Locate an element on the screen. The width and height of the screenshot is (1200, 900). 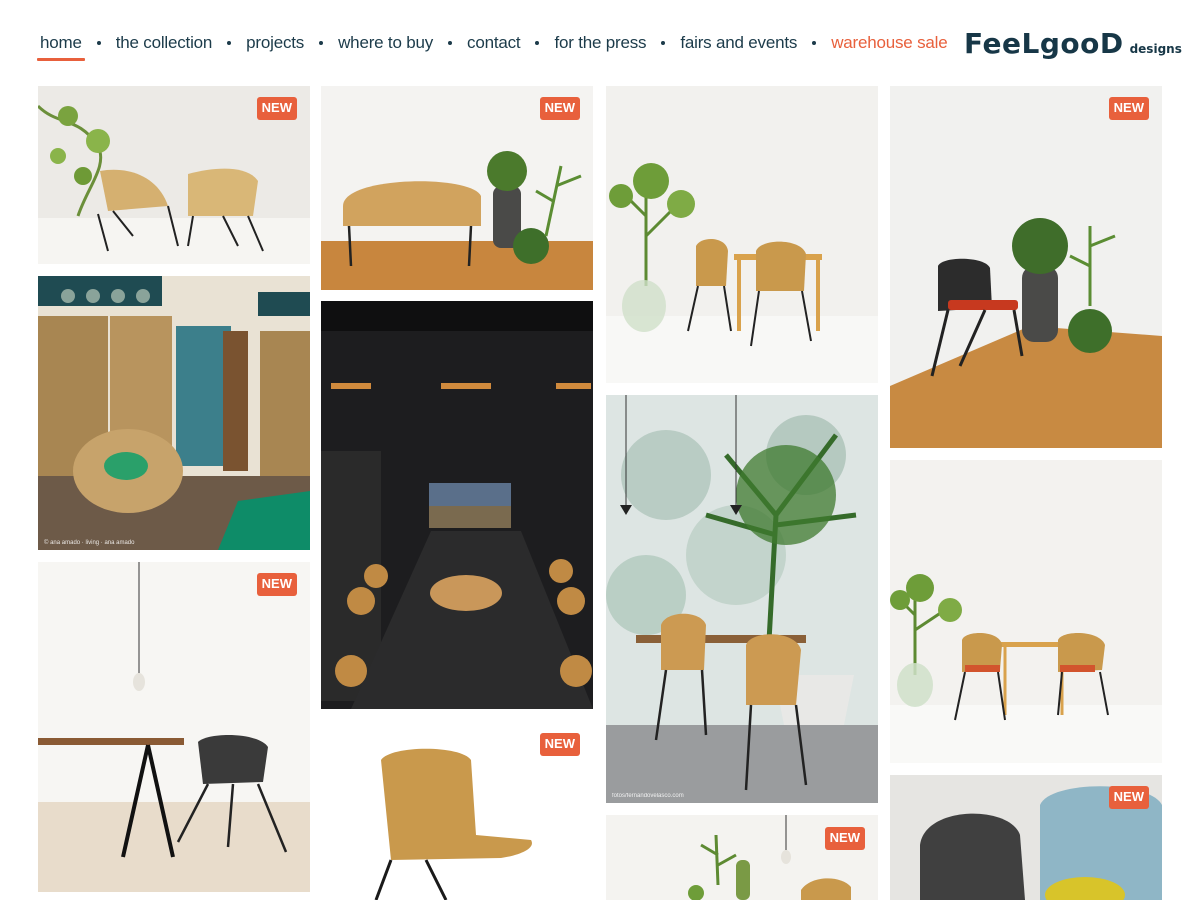
photo-credit: fotos/fernandovelasco.com is located at coordinates (648, 796).